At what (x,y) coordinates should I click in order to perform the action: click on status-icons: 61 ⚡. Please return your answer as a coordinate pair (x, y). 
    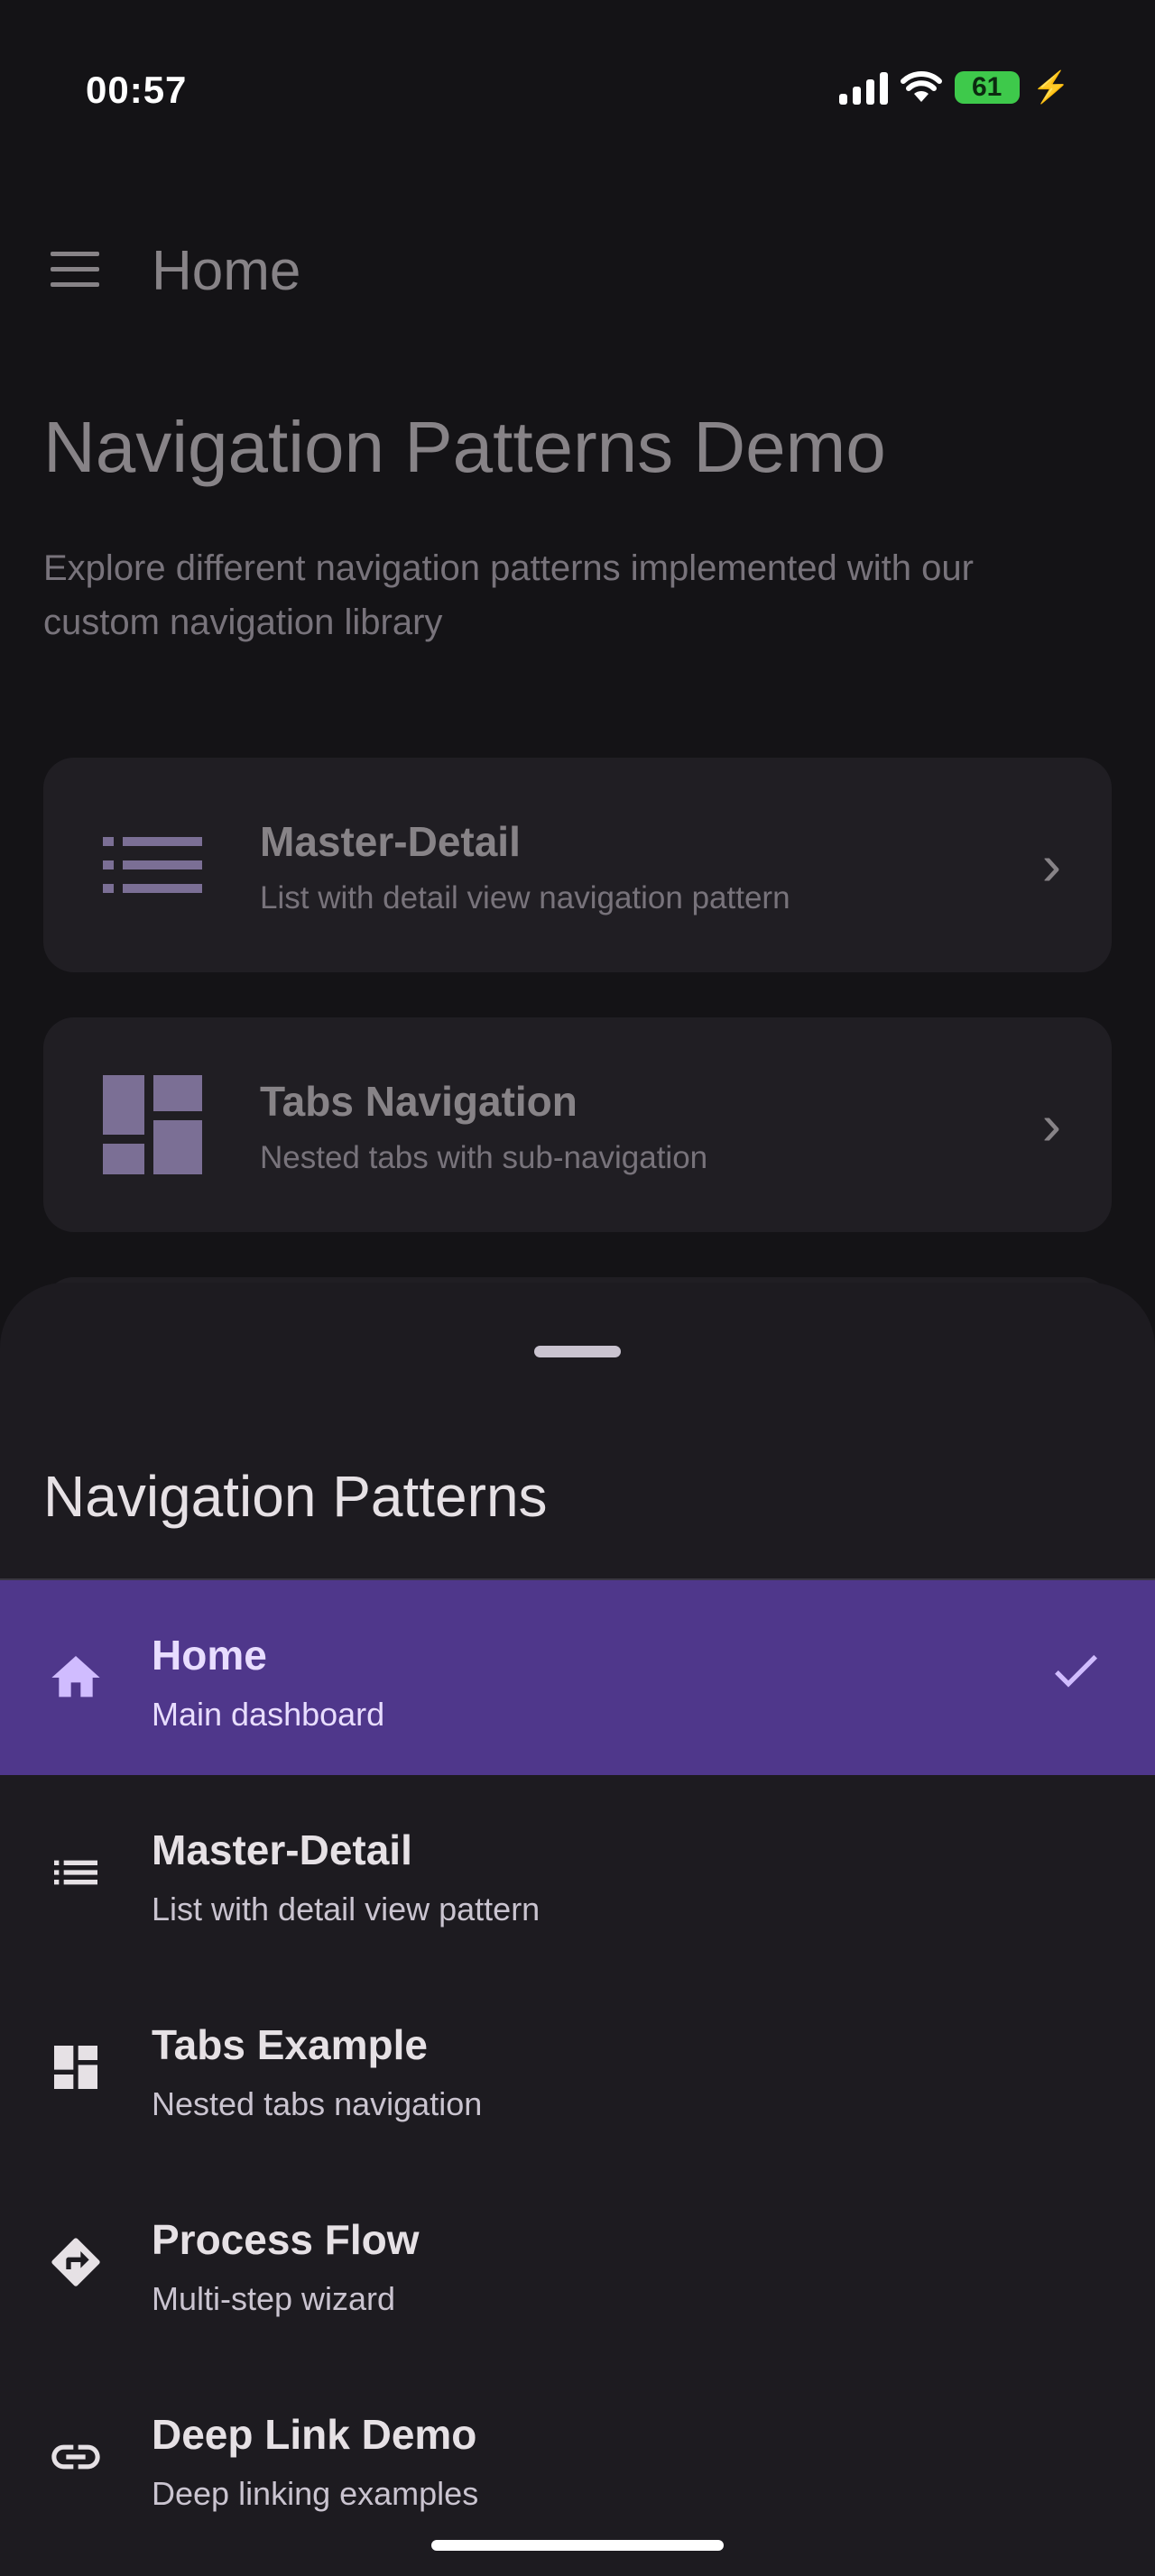
    Looking at the image, I should click on (954, 87).